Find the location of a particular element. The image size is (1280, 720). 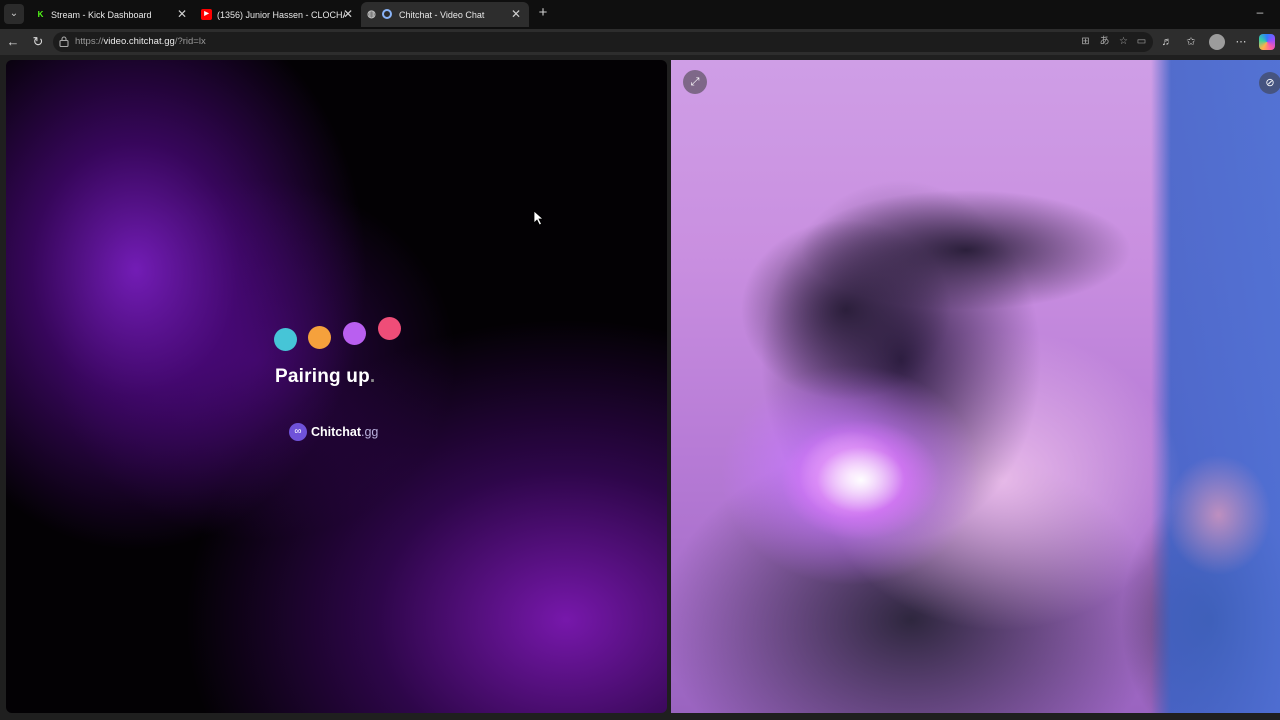

url-scheme: https:// is located at coordinates (89, 41).